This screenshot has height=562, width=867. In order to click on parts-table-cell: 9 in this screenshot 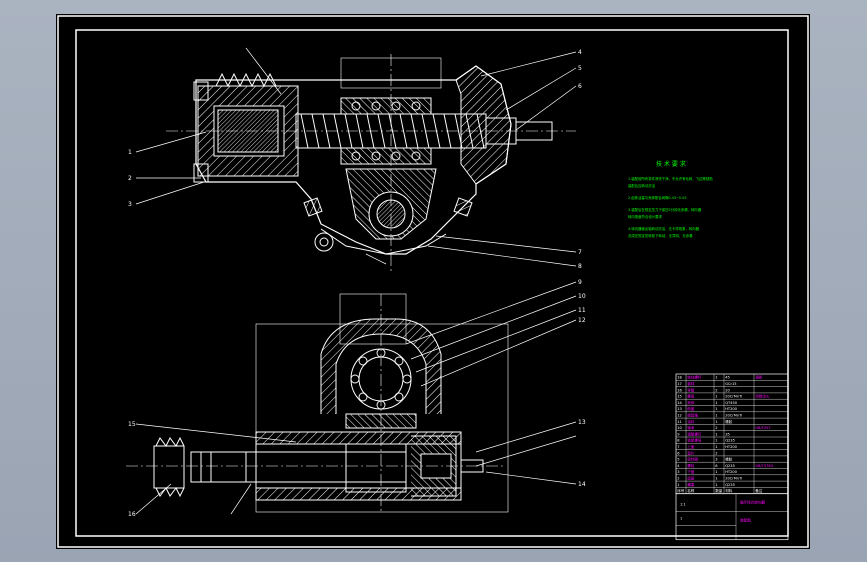, I will do `click(678, 434)`.